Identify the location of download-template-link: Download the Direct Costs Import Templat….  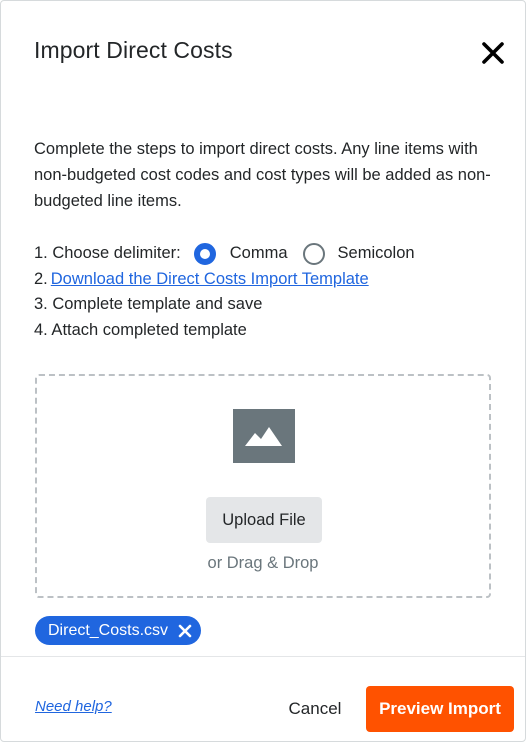
(210, 280).